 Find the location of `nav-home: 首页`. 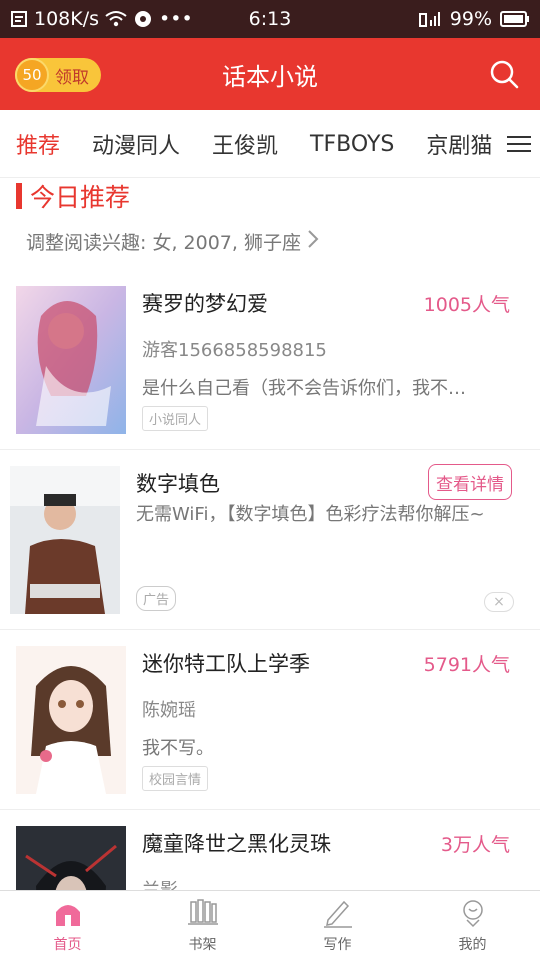

nav-home: 首页 is located at coordinates (67, 925).